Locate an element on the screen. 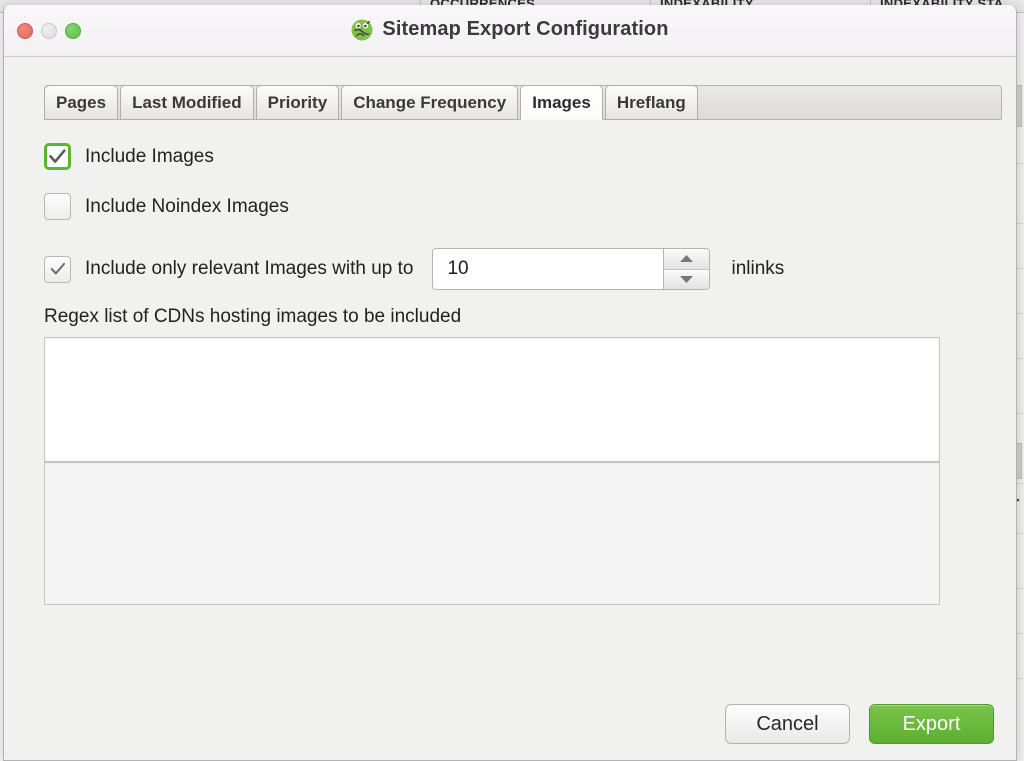 This screenshot has width=1024, height=761. window-controls is located at coordinates (49, 31).